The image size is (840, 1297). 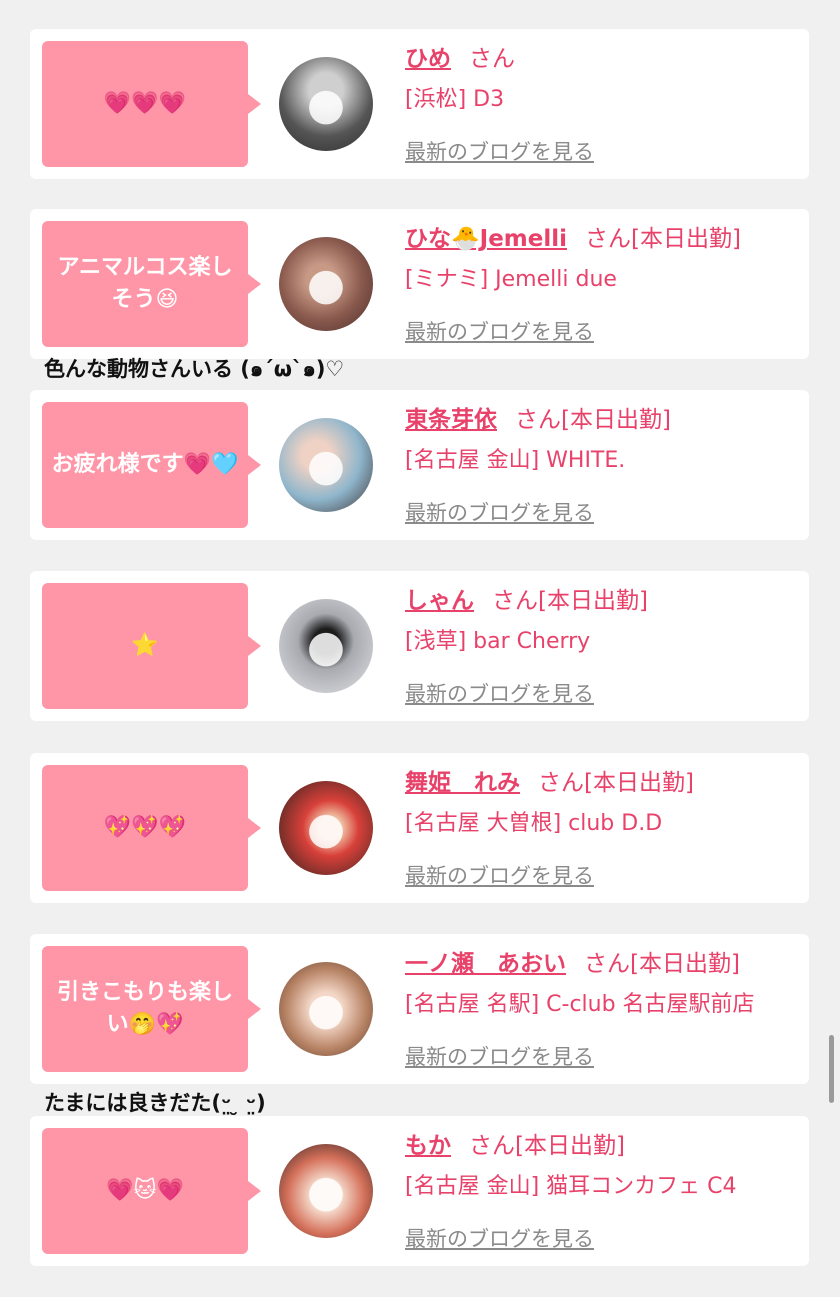 I want to click on shop-label: [ミナミ] Jemelli due, so click(x=511, y=279).